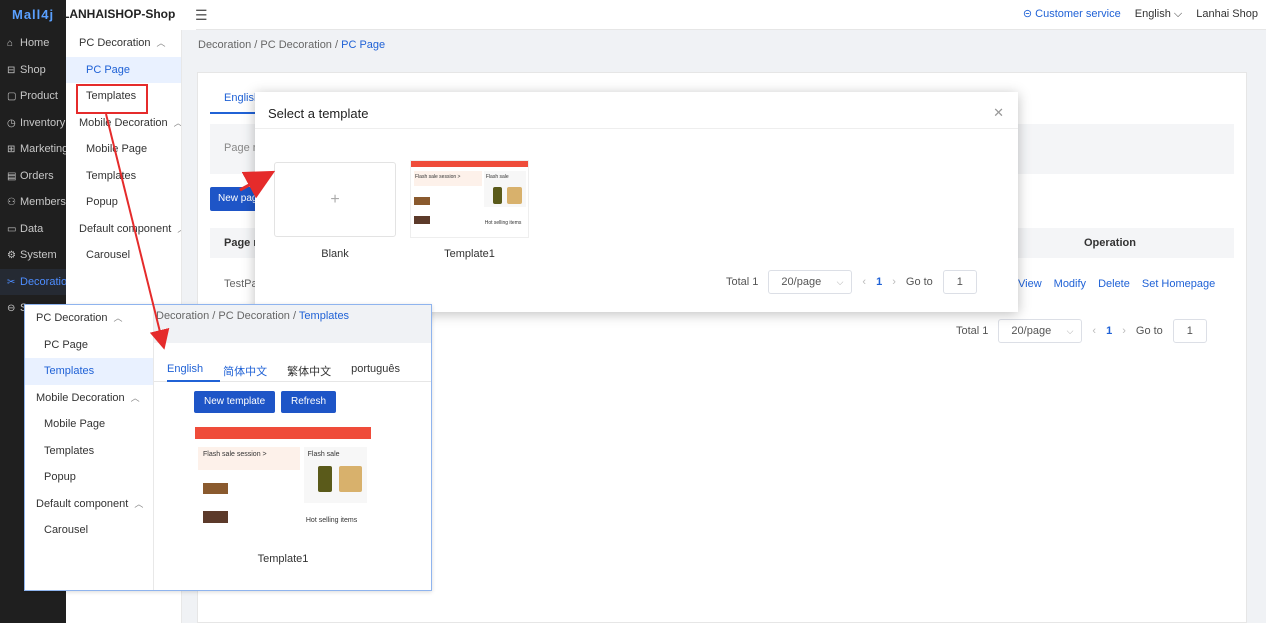 Image resolution: width=1266 pixels, height=623 pixels. I want to click on tab-simplified-chinese: 简体中文, so click(245, 371).